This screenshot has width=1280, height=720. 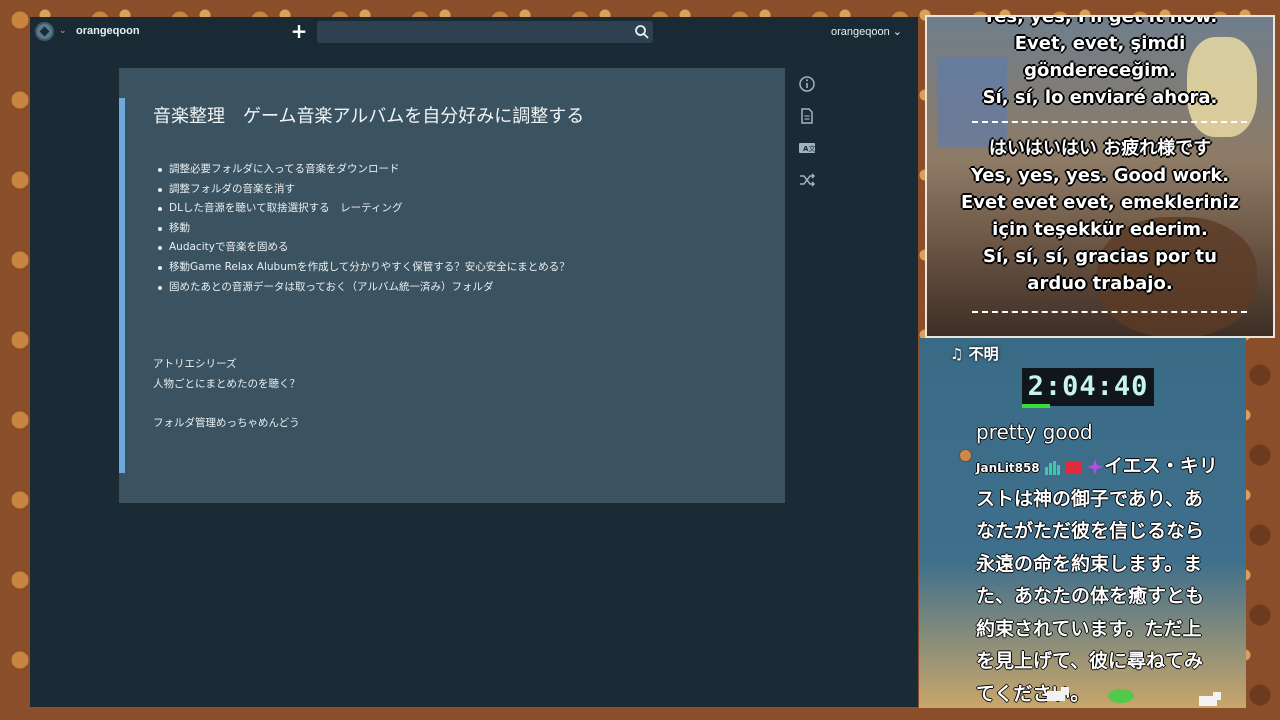 I want to click on subtitle-line: göndereceğim., so click(x=1100, y=70).